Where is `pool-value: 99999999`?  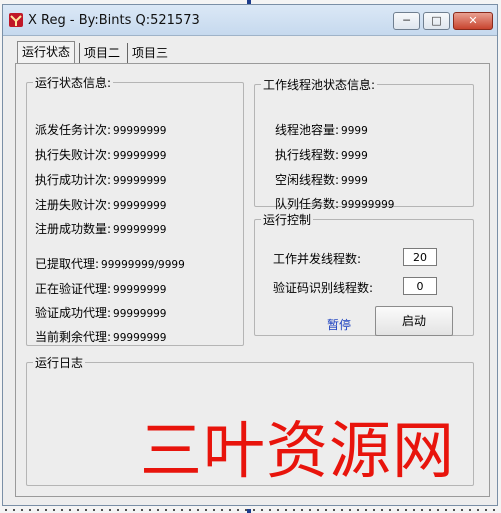
pool-value: 99999999 is located at coordinates (368, 205).